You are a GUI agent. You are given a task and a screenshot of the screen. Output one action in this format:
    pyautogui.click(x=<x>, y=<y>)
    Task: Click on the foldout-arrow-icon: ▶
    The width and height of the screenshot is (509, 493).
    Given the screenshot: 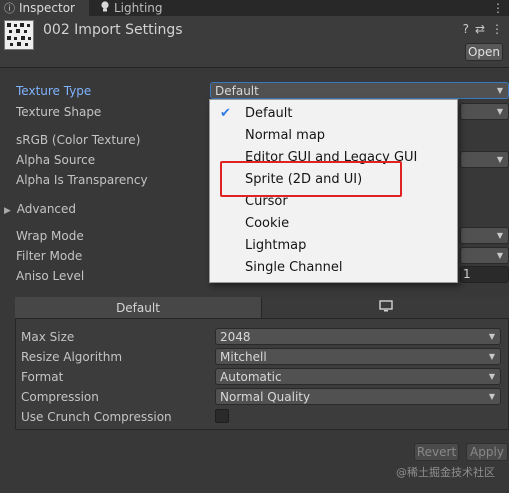 What is the action you would take?
    pyautogui.click(x=7, y=211)
    